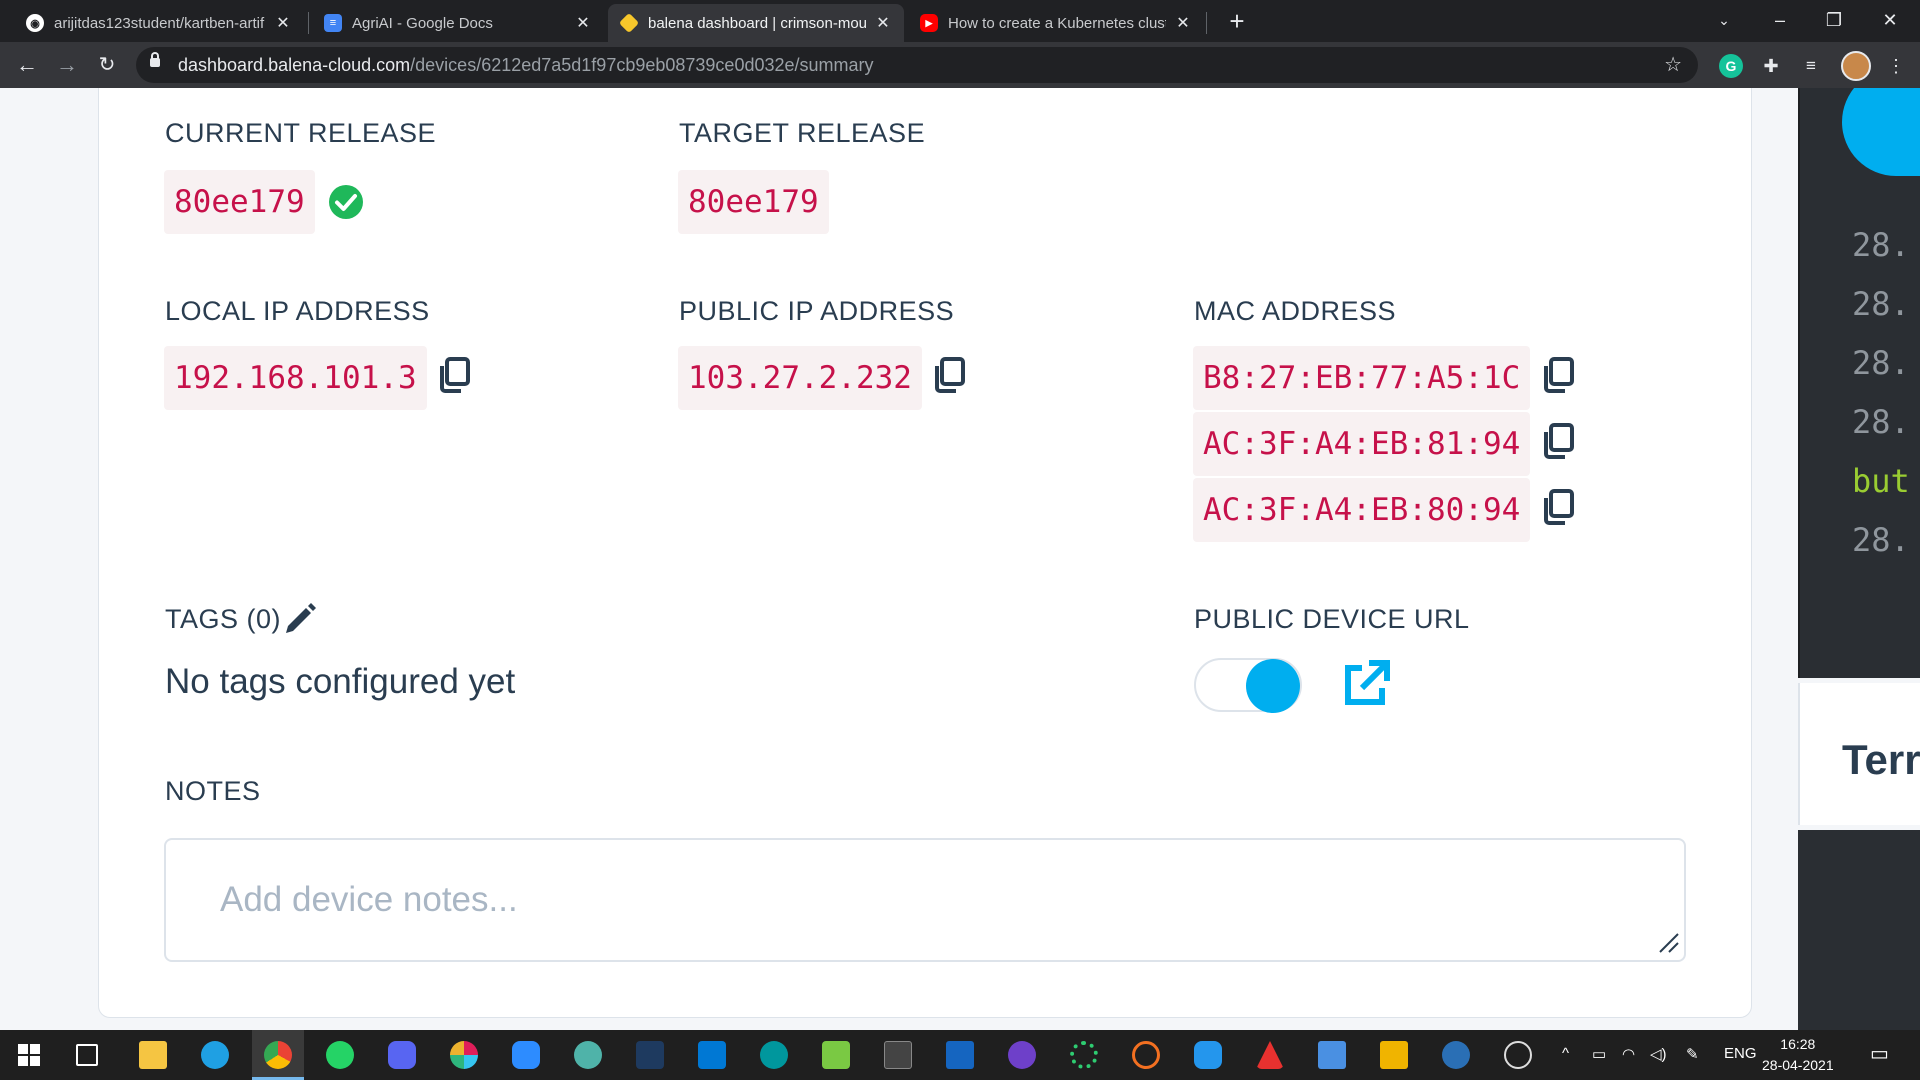 The height and width of the screenshot is (1080, 1920). Describe the element at coordinates (1394, 1055) in the screenshot. I see `puzzle-app-icon` at that location.